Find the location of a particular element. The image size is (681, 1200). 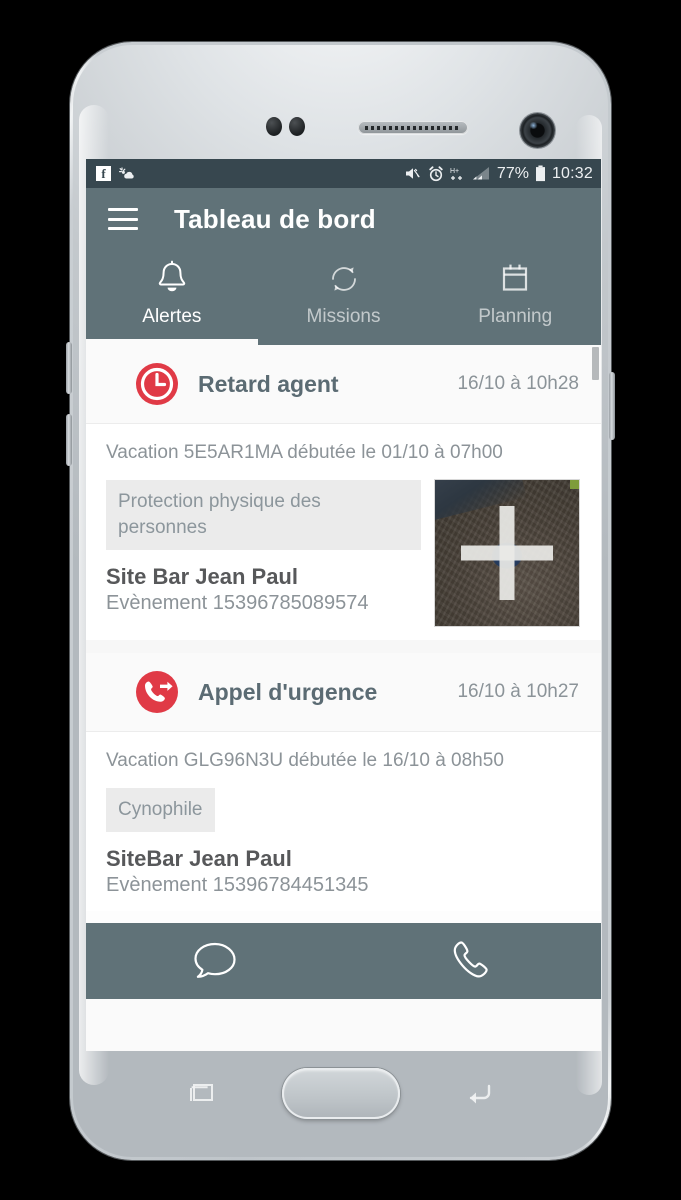

tab-alertes: Alertes is located at coordinates (172, 297).